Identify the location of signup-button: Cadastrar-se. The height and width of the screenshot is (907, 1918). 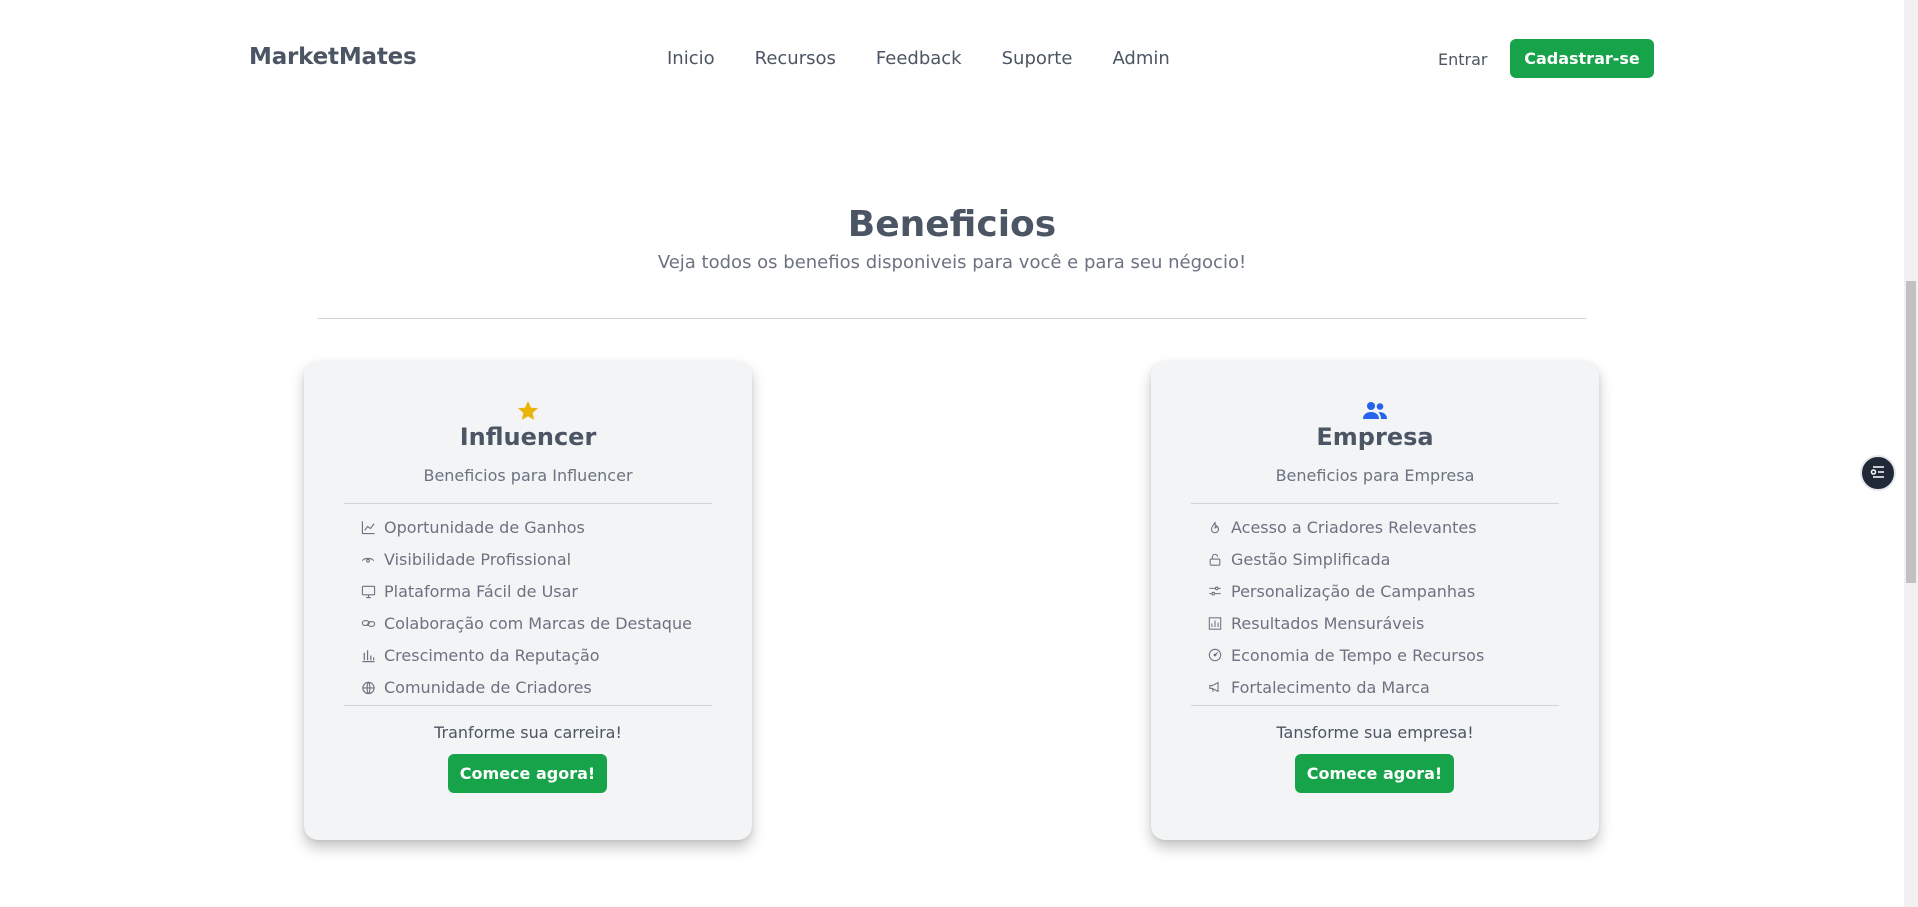
(1582, 58).